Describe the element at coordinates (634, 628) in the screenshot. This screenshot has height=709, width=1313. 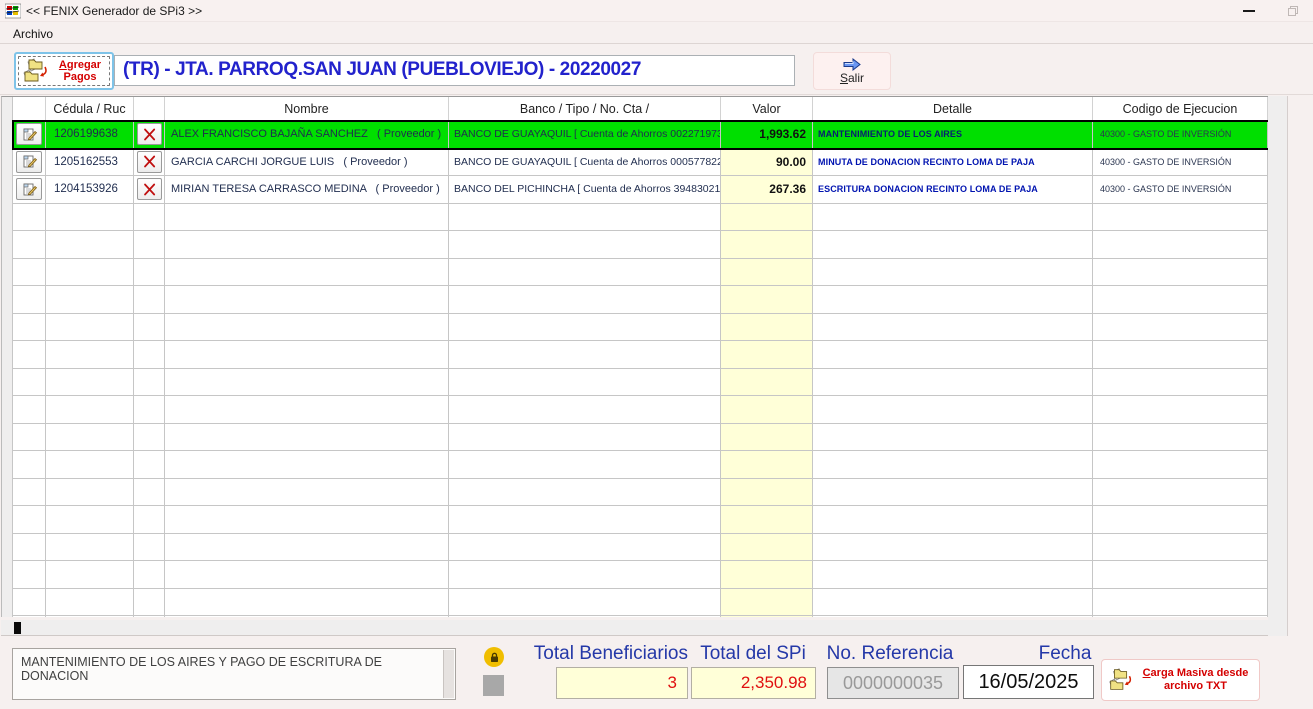
I see `horizontal-scrollbar` at that location.